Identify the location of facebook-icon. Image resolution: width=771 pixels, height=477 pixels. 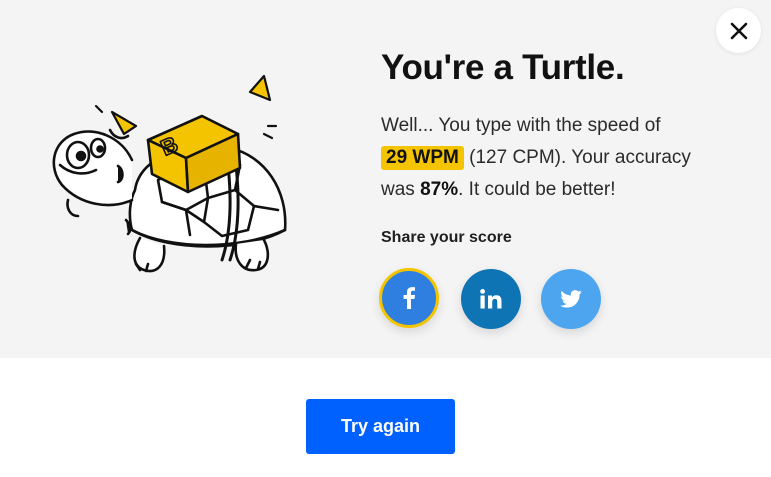
(409, 298).